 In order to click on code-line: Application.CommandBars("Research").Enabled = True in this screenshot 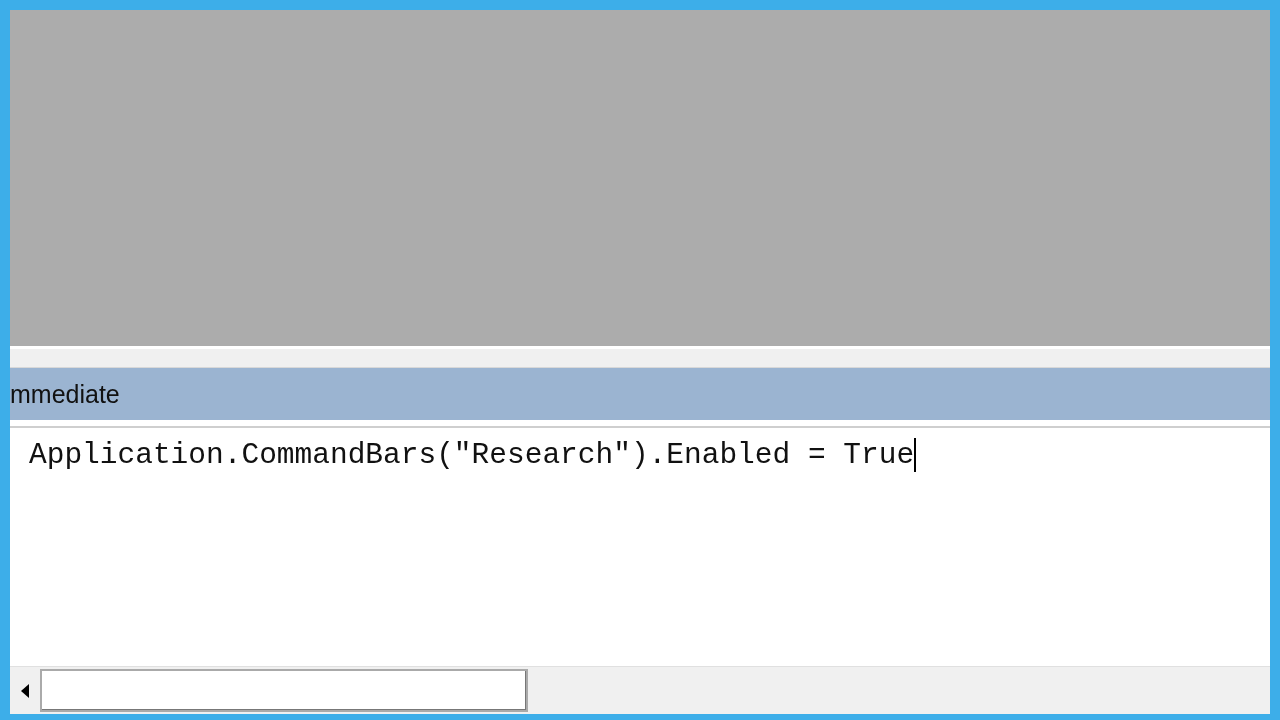, I will do `click(472, 455)`.